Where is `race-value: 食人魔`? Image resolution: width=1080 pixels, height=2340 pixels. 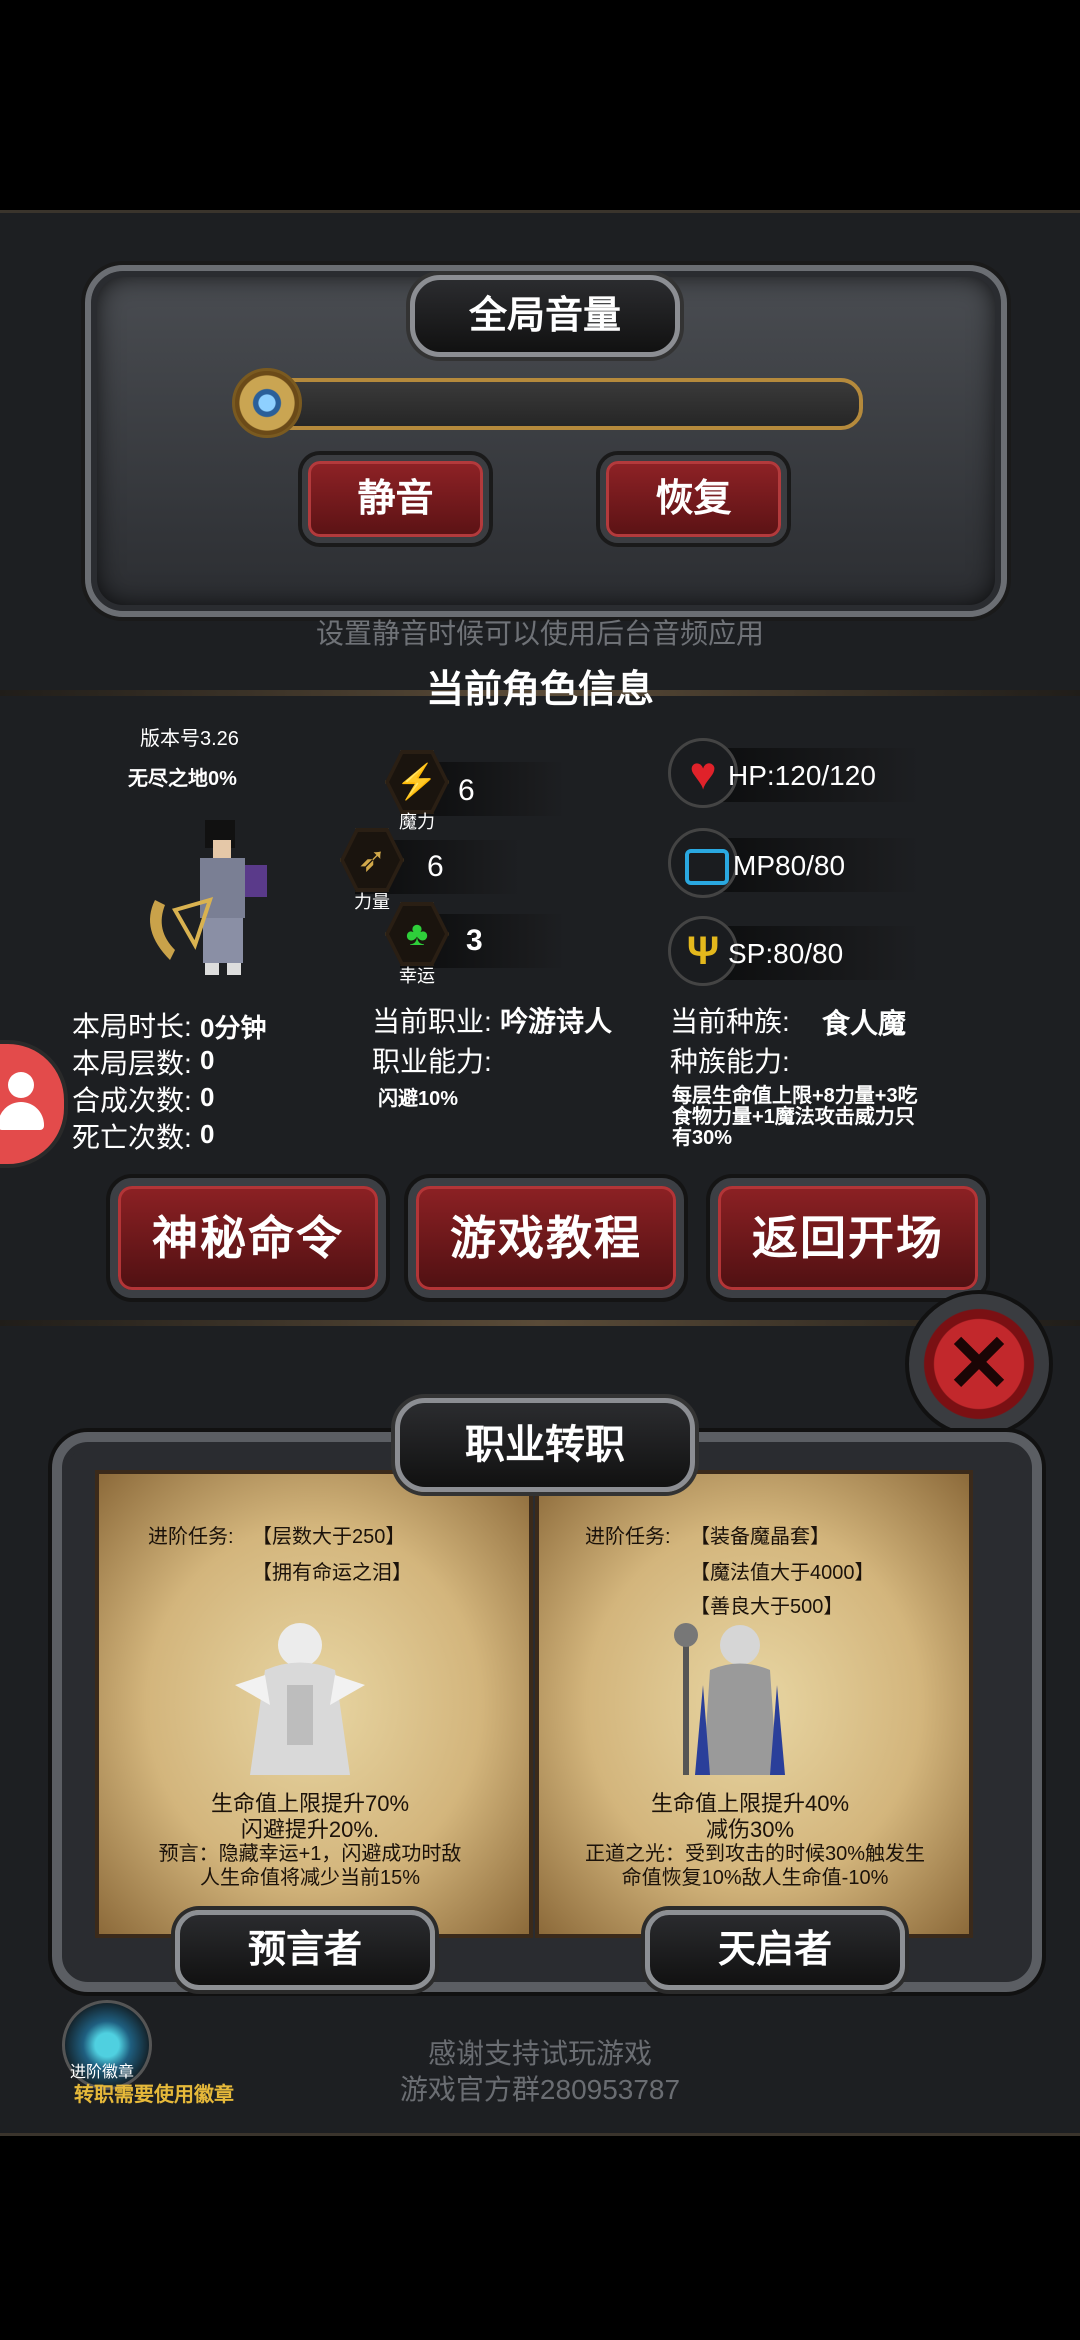
race-value: 食人魔 is located at coordinates (864, 1023).